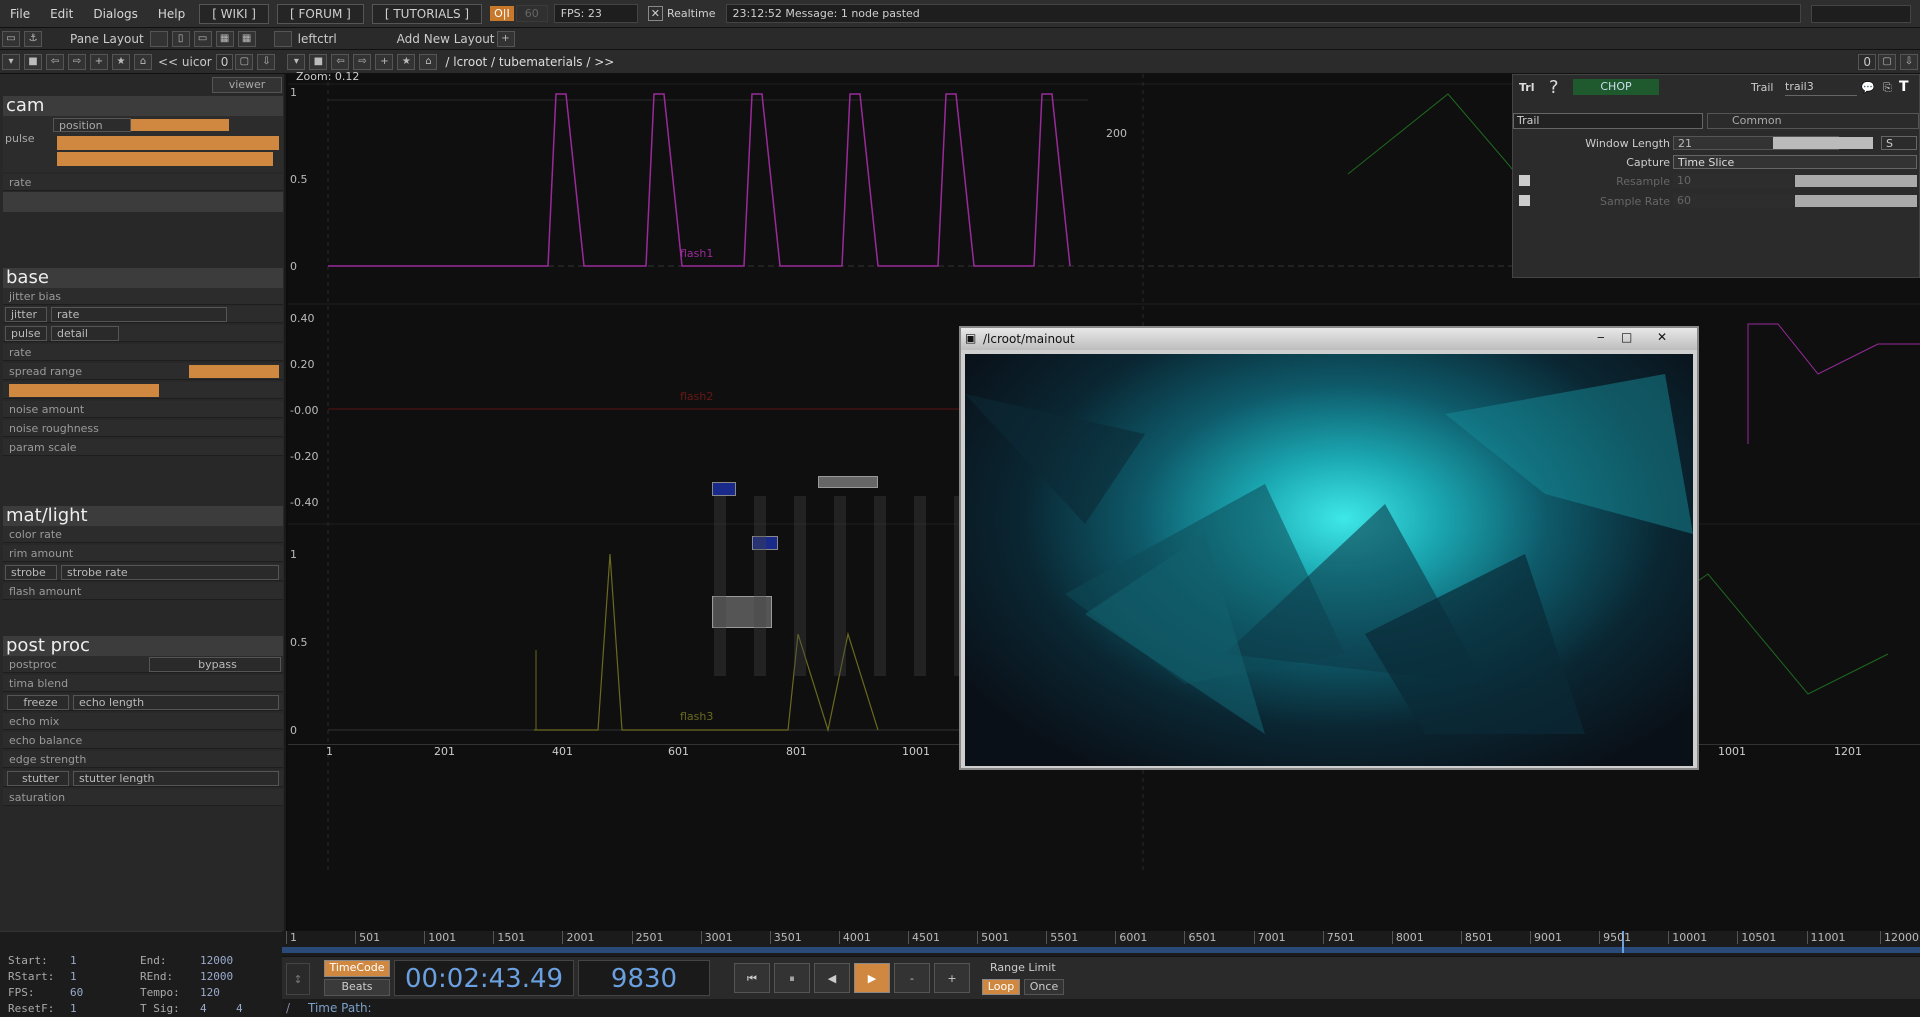 The height and width of the screenshot is (1017, 1920). I want to click on wiki-button: [ WIKI ], so click(234, 13).